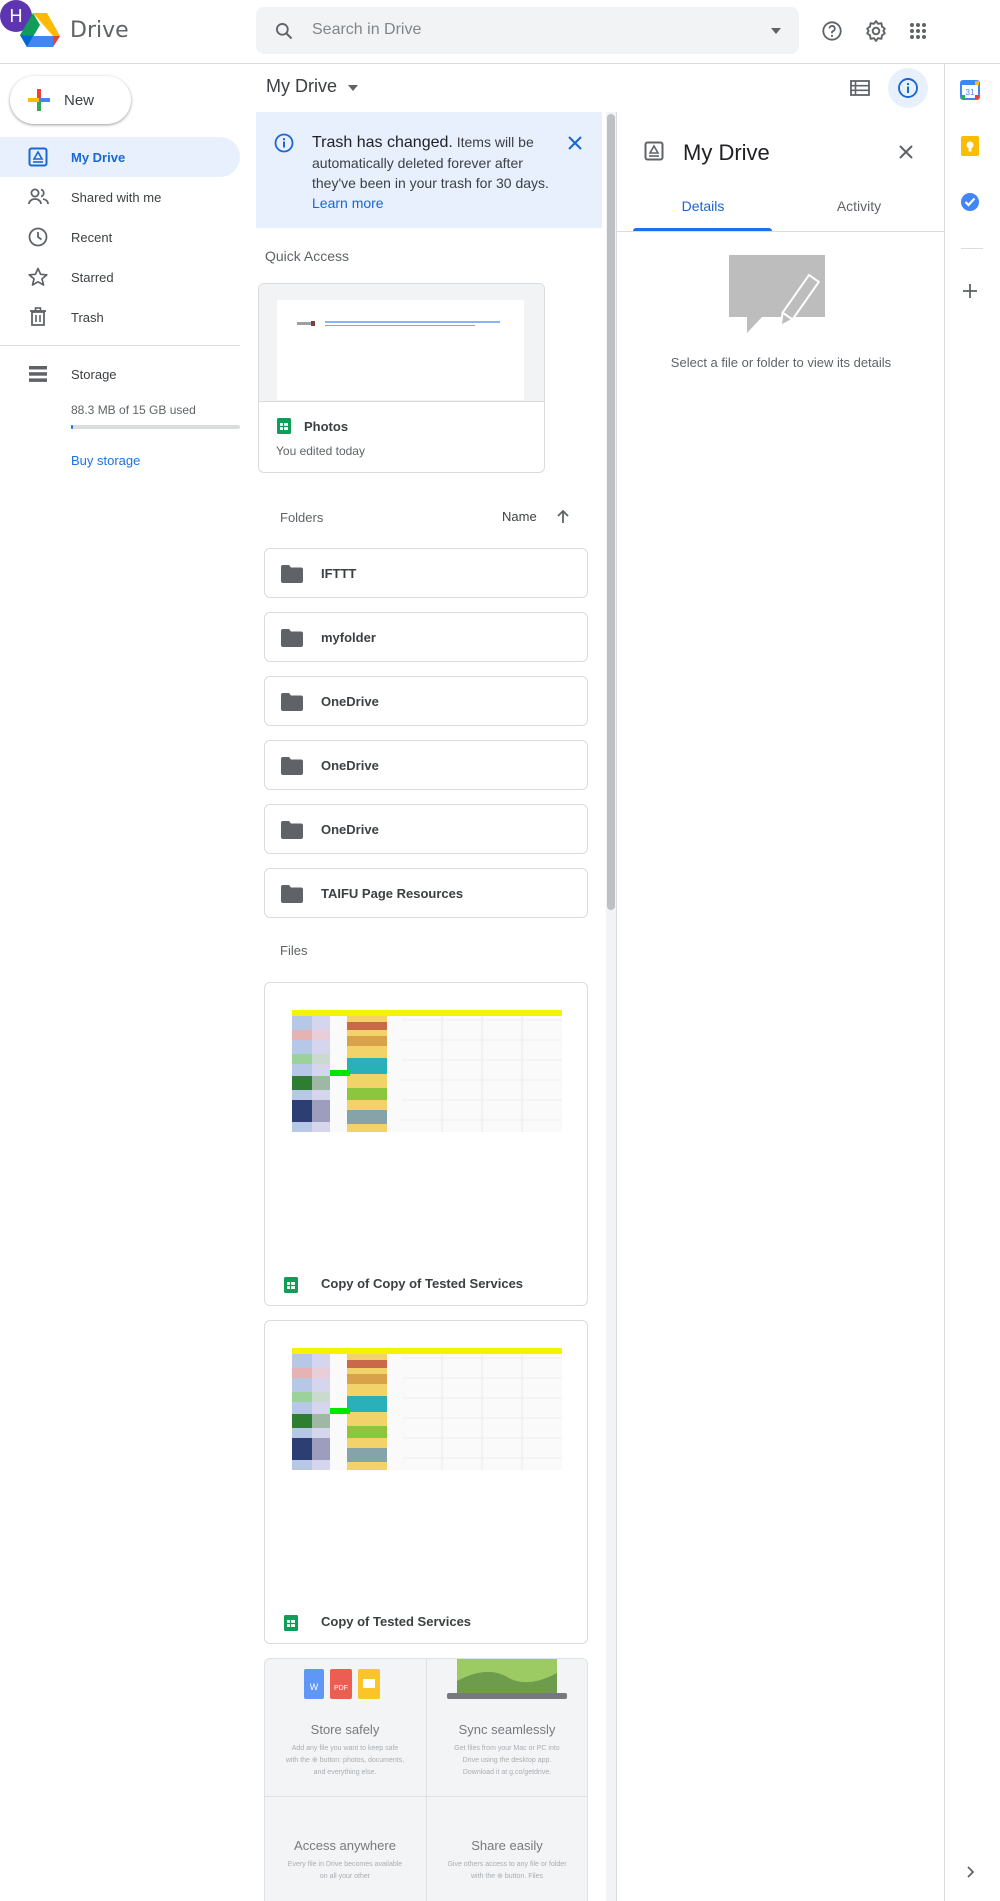 The width and height of the screenshot is (1000, 1901). What do you see at coordinates (301, 86) in the screenshot?
I see `current-folder-title: My Drive` at bounding box center [301, 86].